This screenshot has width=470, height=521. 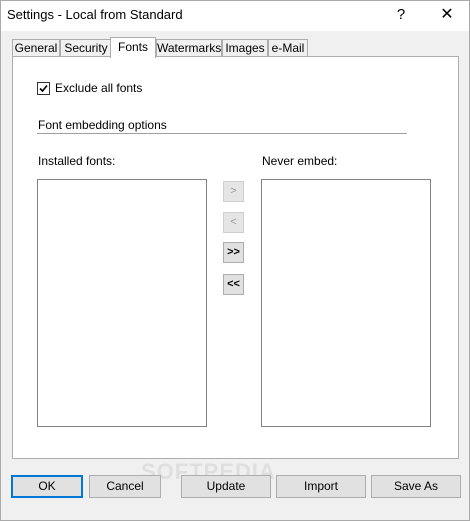 What do you see at coordinates (133, 47) in the screenshot?
I see `tab-fonts: Fonts` at bounding box center [133, 47].